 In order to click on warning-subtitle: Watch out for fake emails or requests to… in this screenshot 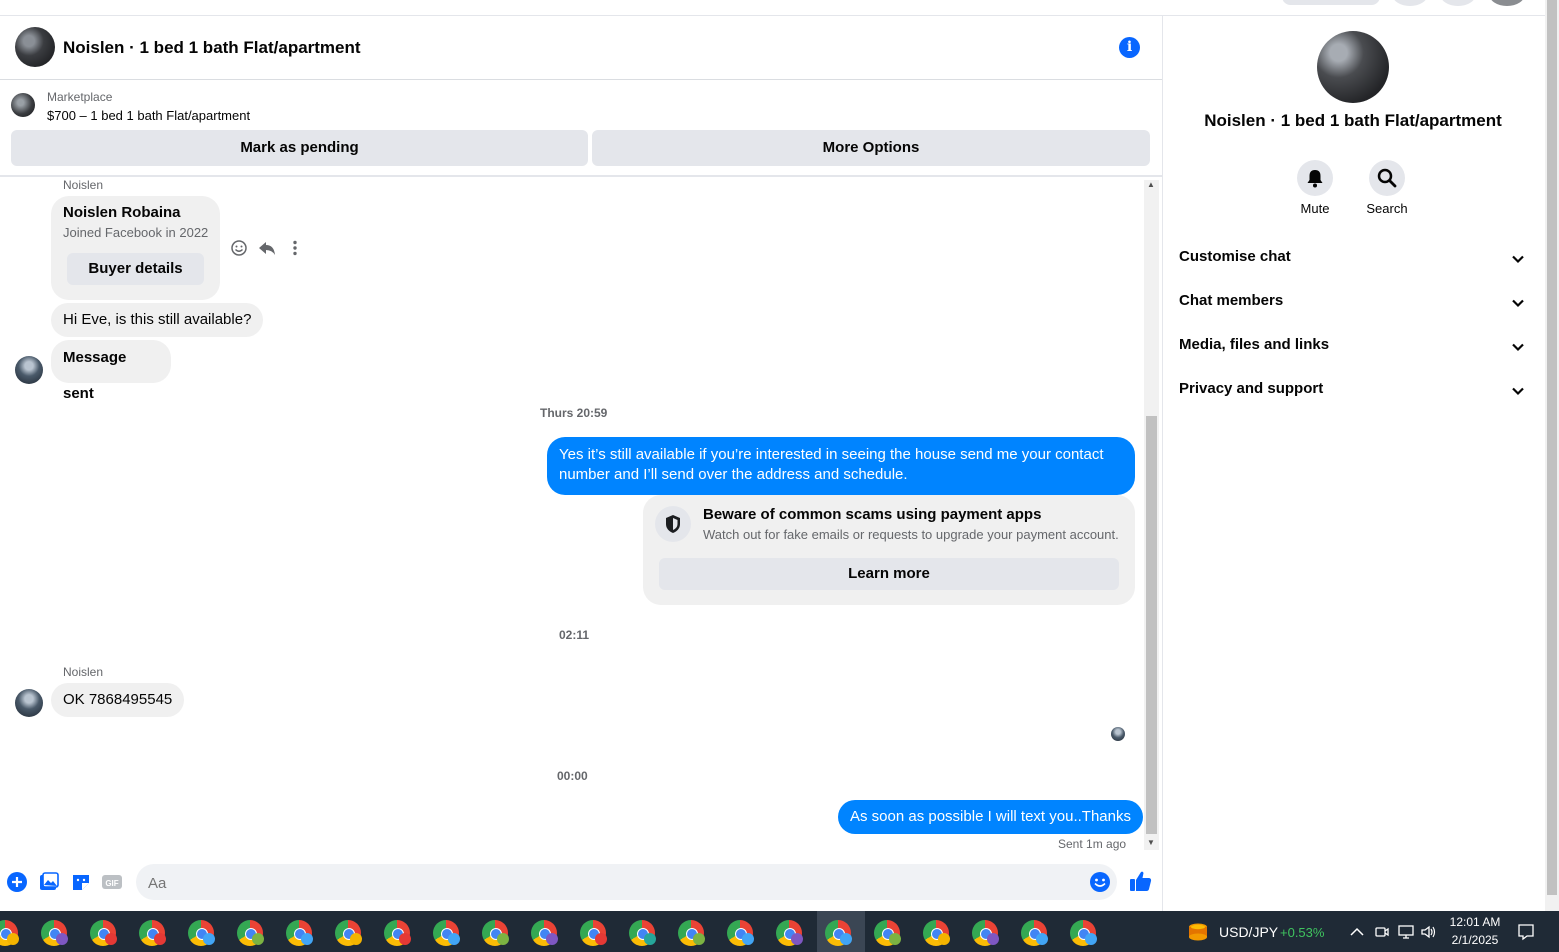, I will do `click(911, 534)`.